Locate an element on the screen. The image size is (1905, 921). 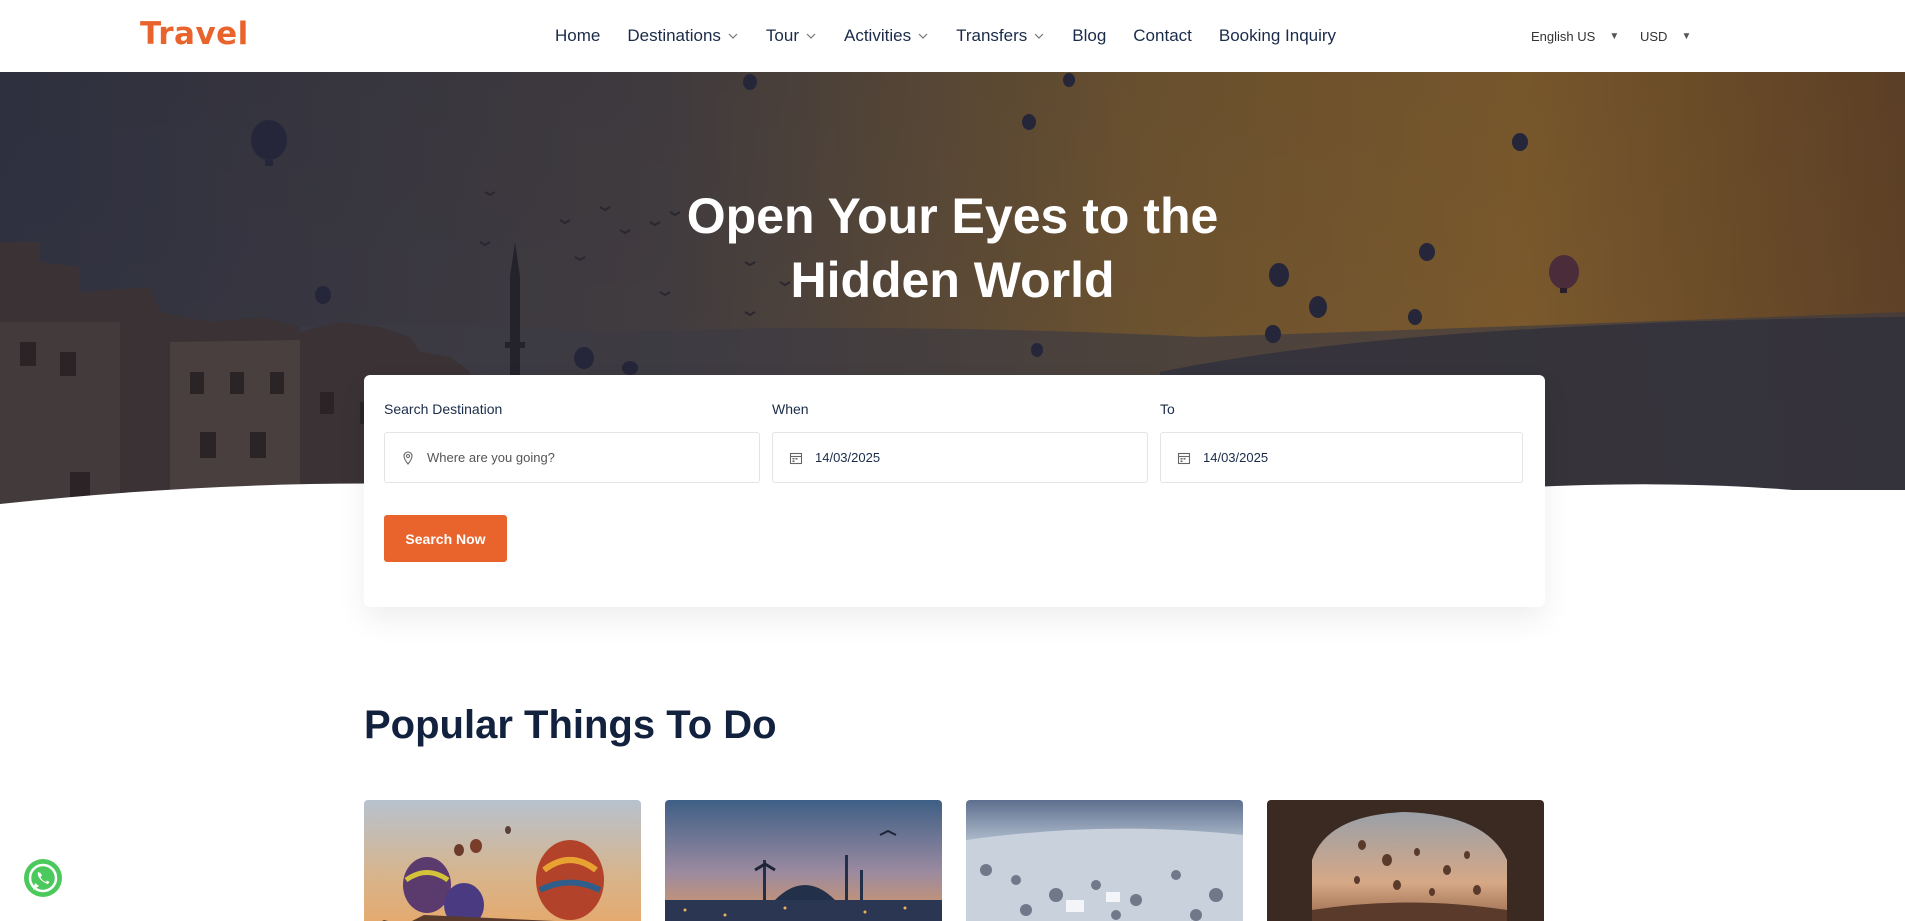
to-date-input: 14/03/2025 is located at coordinates (1341, 457).